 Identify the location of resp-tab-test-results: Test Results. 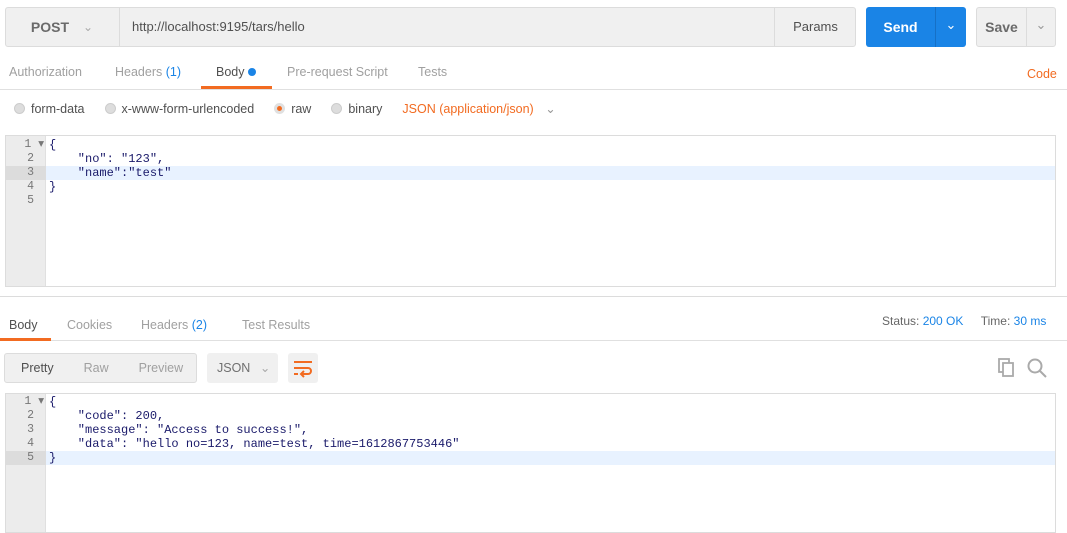
(276, 325).